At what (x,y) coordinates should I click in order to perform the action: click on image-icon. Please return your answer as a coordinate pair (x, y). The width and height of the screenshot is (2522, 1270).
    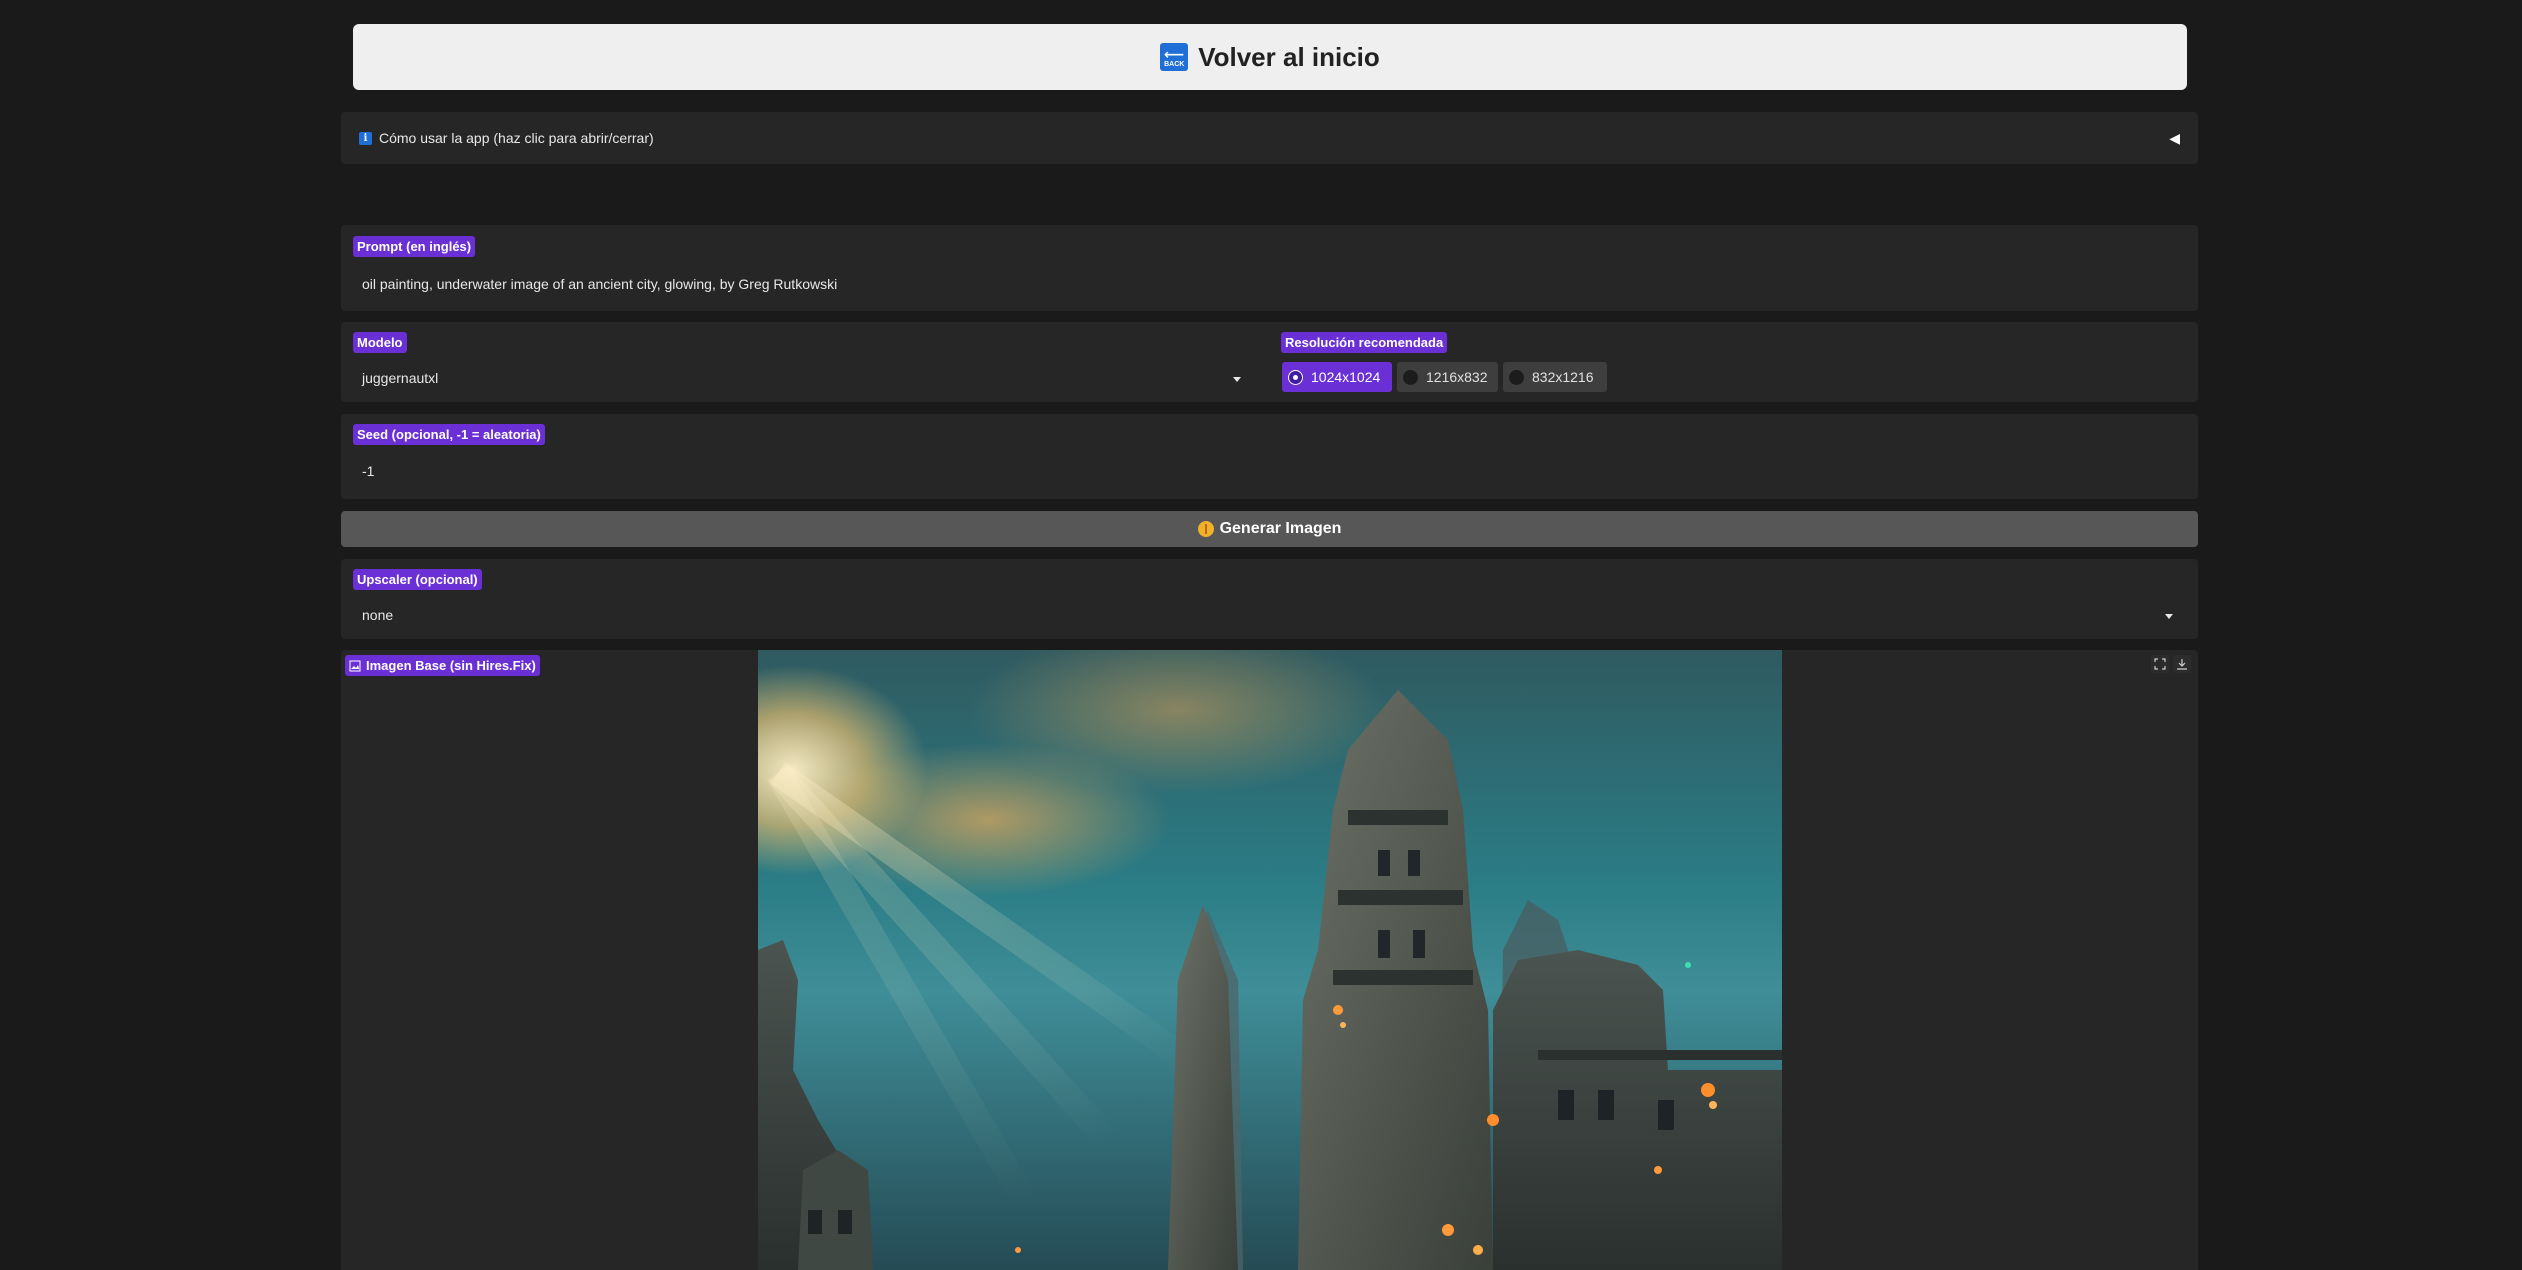
    Looking at the image, I should click on (355, 665).